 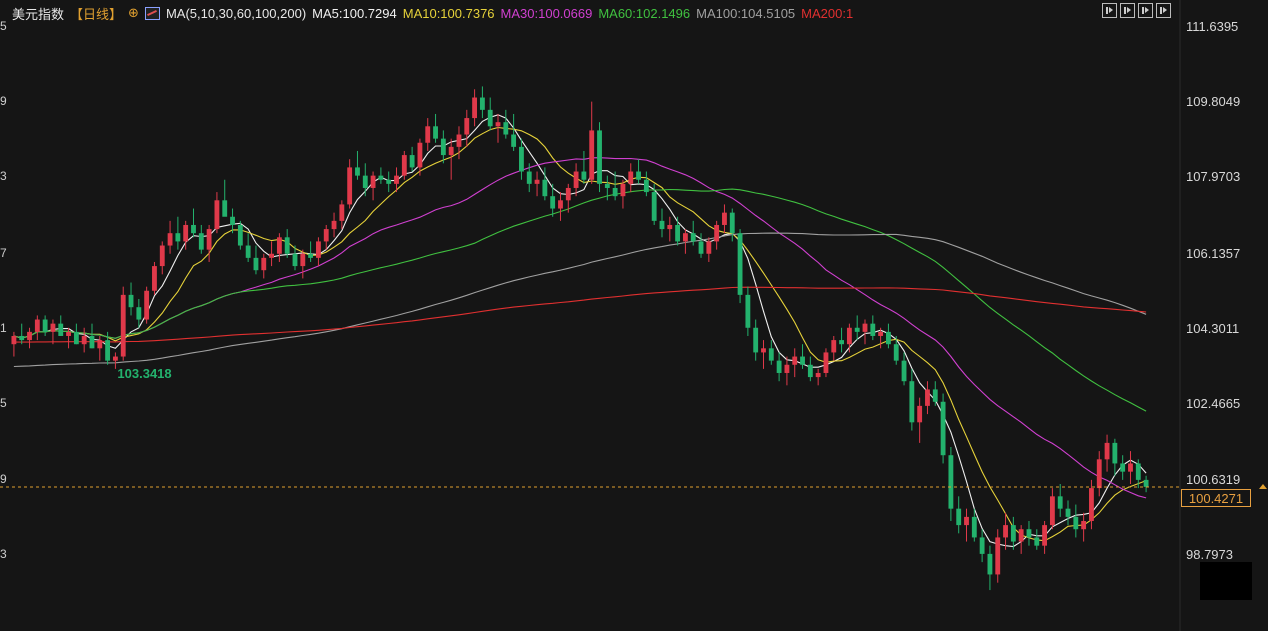 What do you see at coordinates (3, 176) in the screenshot?
I see `left-tick-label: 3` at bounding box center [3, 176].